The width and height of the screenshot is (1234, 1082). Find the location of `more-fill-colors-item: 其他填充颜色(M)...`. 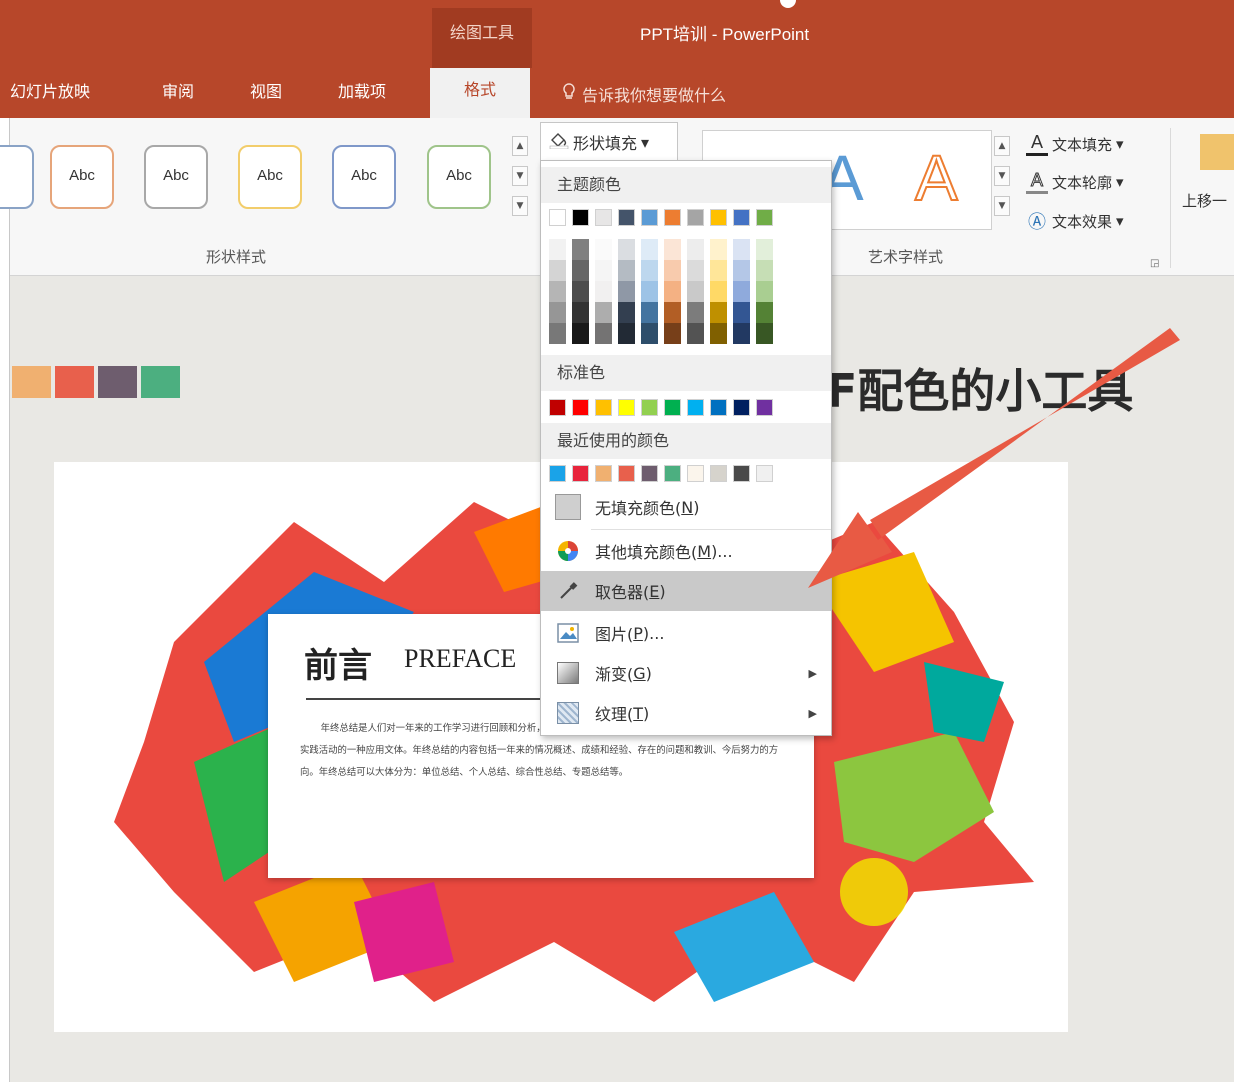

more-fill-colors-item: 其他填充颜色(M)... is located at coordinates (686, 551).